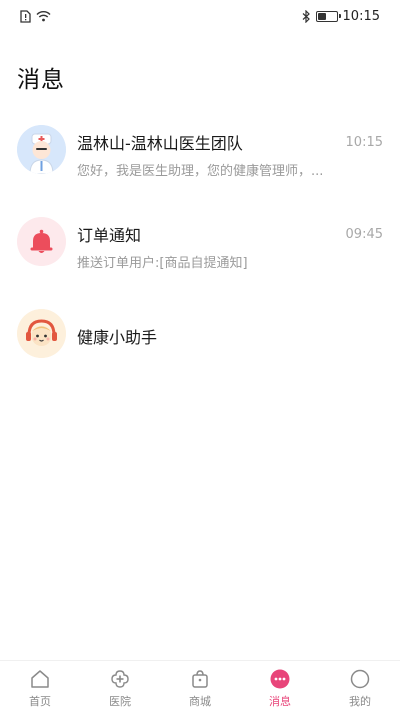 This screenshot has width=400, height=711. I want to click on sim-alert-icon, so click(25, 16).